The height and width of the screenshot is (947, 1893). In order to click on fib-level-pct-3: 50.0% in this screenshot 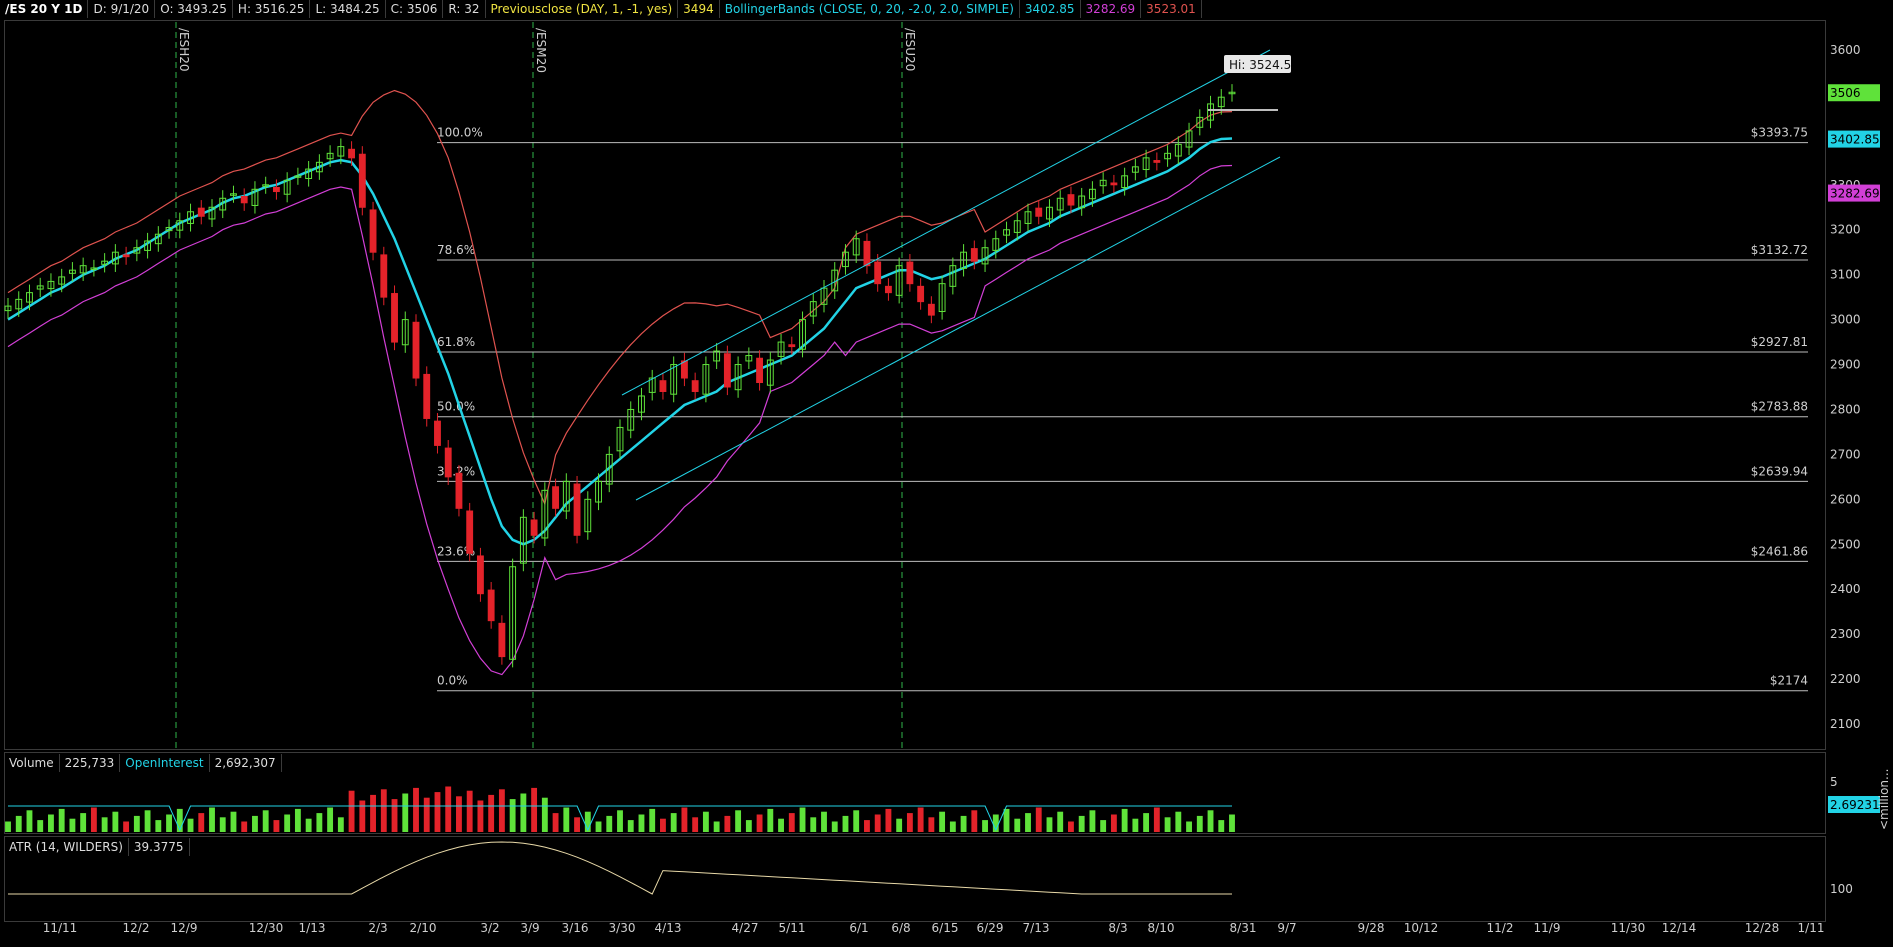, I will do `click(456, 407)`.